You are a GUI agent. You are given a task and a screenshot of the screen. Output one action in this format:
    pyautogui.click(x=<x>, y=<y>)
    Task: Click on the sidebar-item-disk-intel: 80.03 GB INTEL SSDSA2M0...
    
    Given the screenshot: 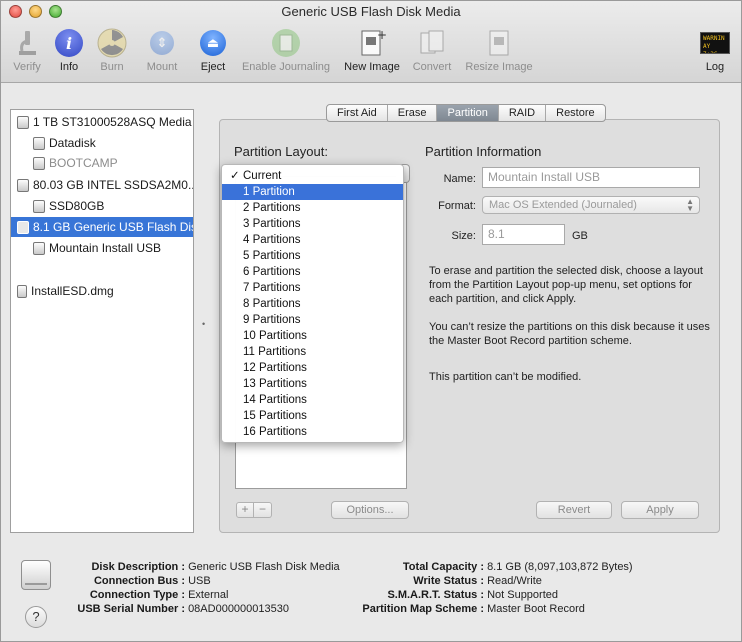 What is the action you would take?
    pyautogui.click(x=102, y=185)
    